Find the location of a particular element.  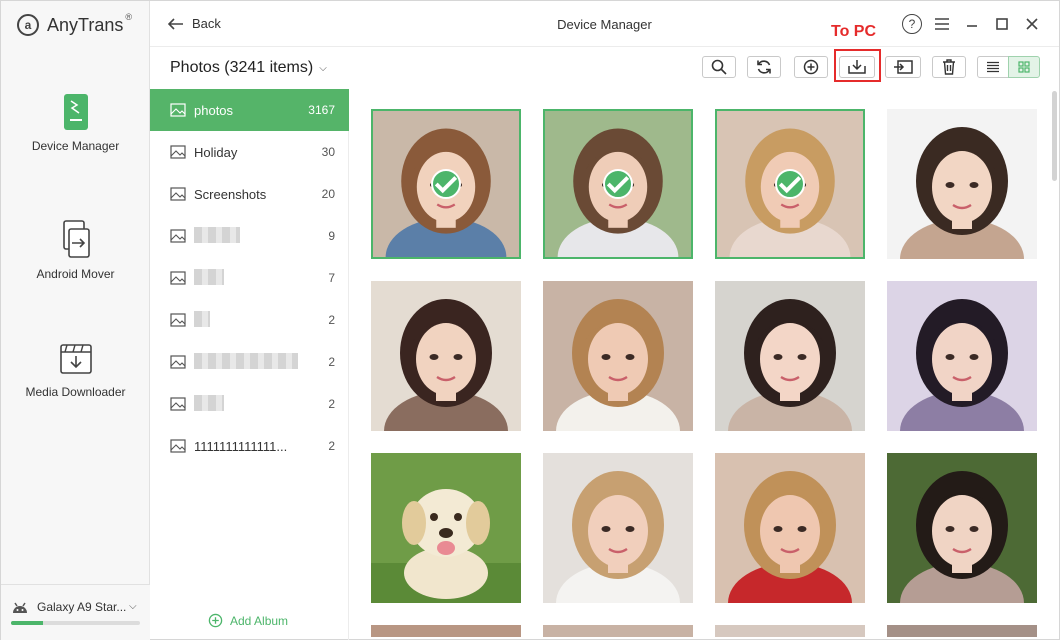

transfer-icon is located at coordinates (76, 239).